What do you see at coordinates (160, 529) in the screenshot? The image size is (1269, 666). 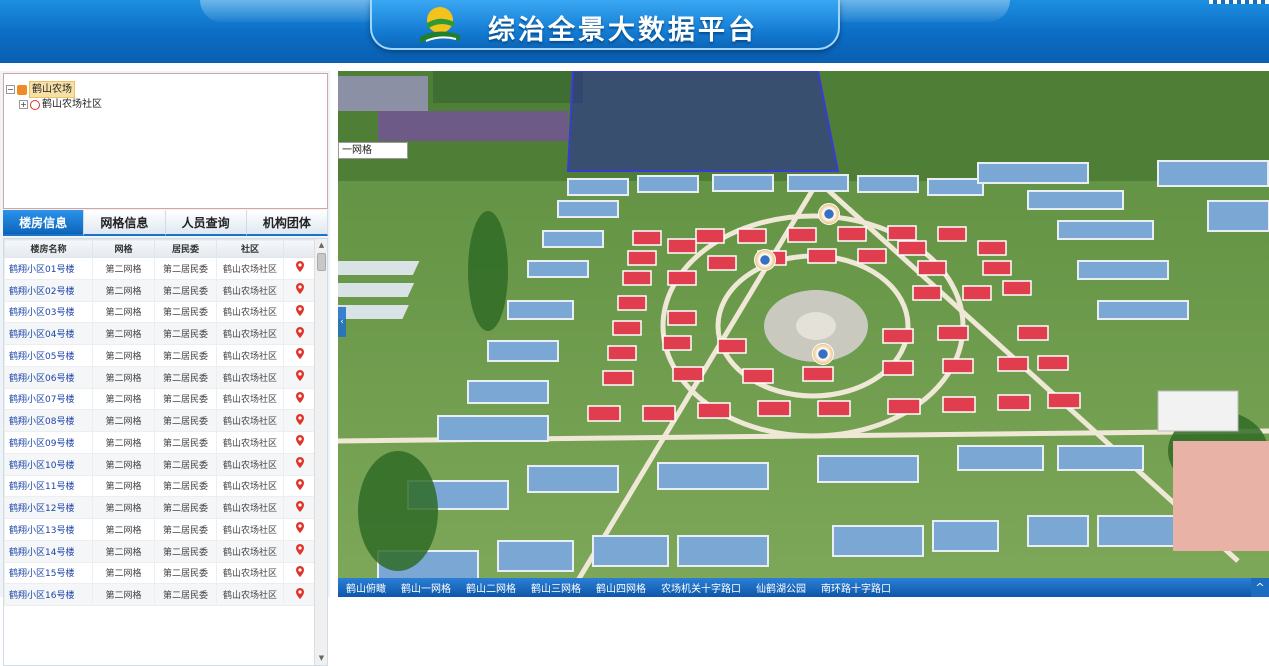 I see `table-row: 鹤翔小区13号楼 第二网格 第二居民委 鹤山农场社区` at bounding box center [160, 529].